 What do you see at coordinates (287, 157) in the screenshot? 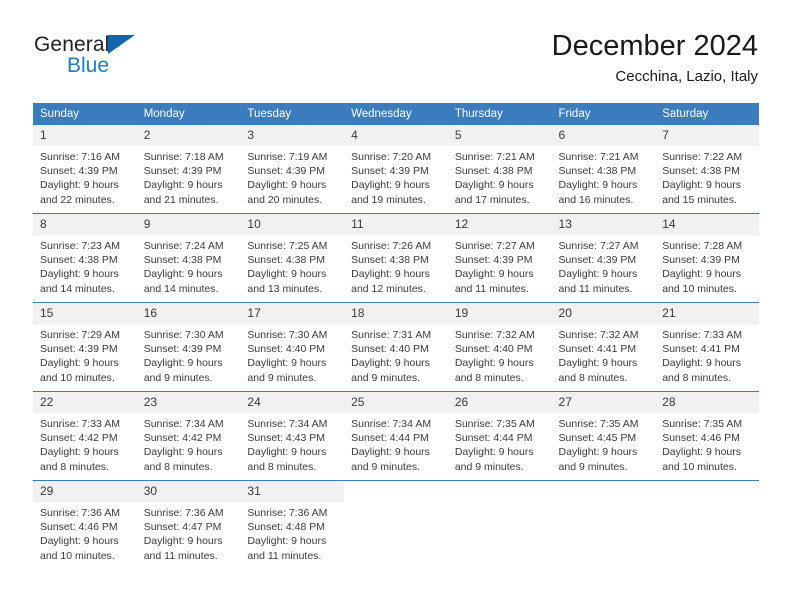
I see `sunrise-text: Sunrise: 7:19 AM` at bounding box center [287, 157].